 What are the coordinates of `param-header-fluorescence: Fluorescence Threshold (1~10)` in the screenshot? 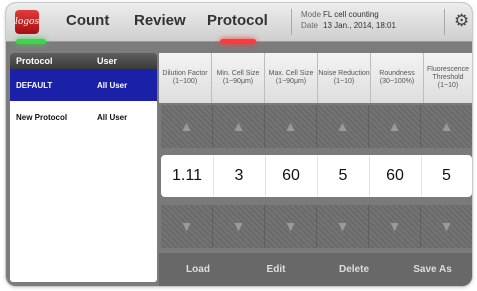 It's located at (448, 78).